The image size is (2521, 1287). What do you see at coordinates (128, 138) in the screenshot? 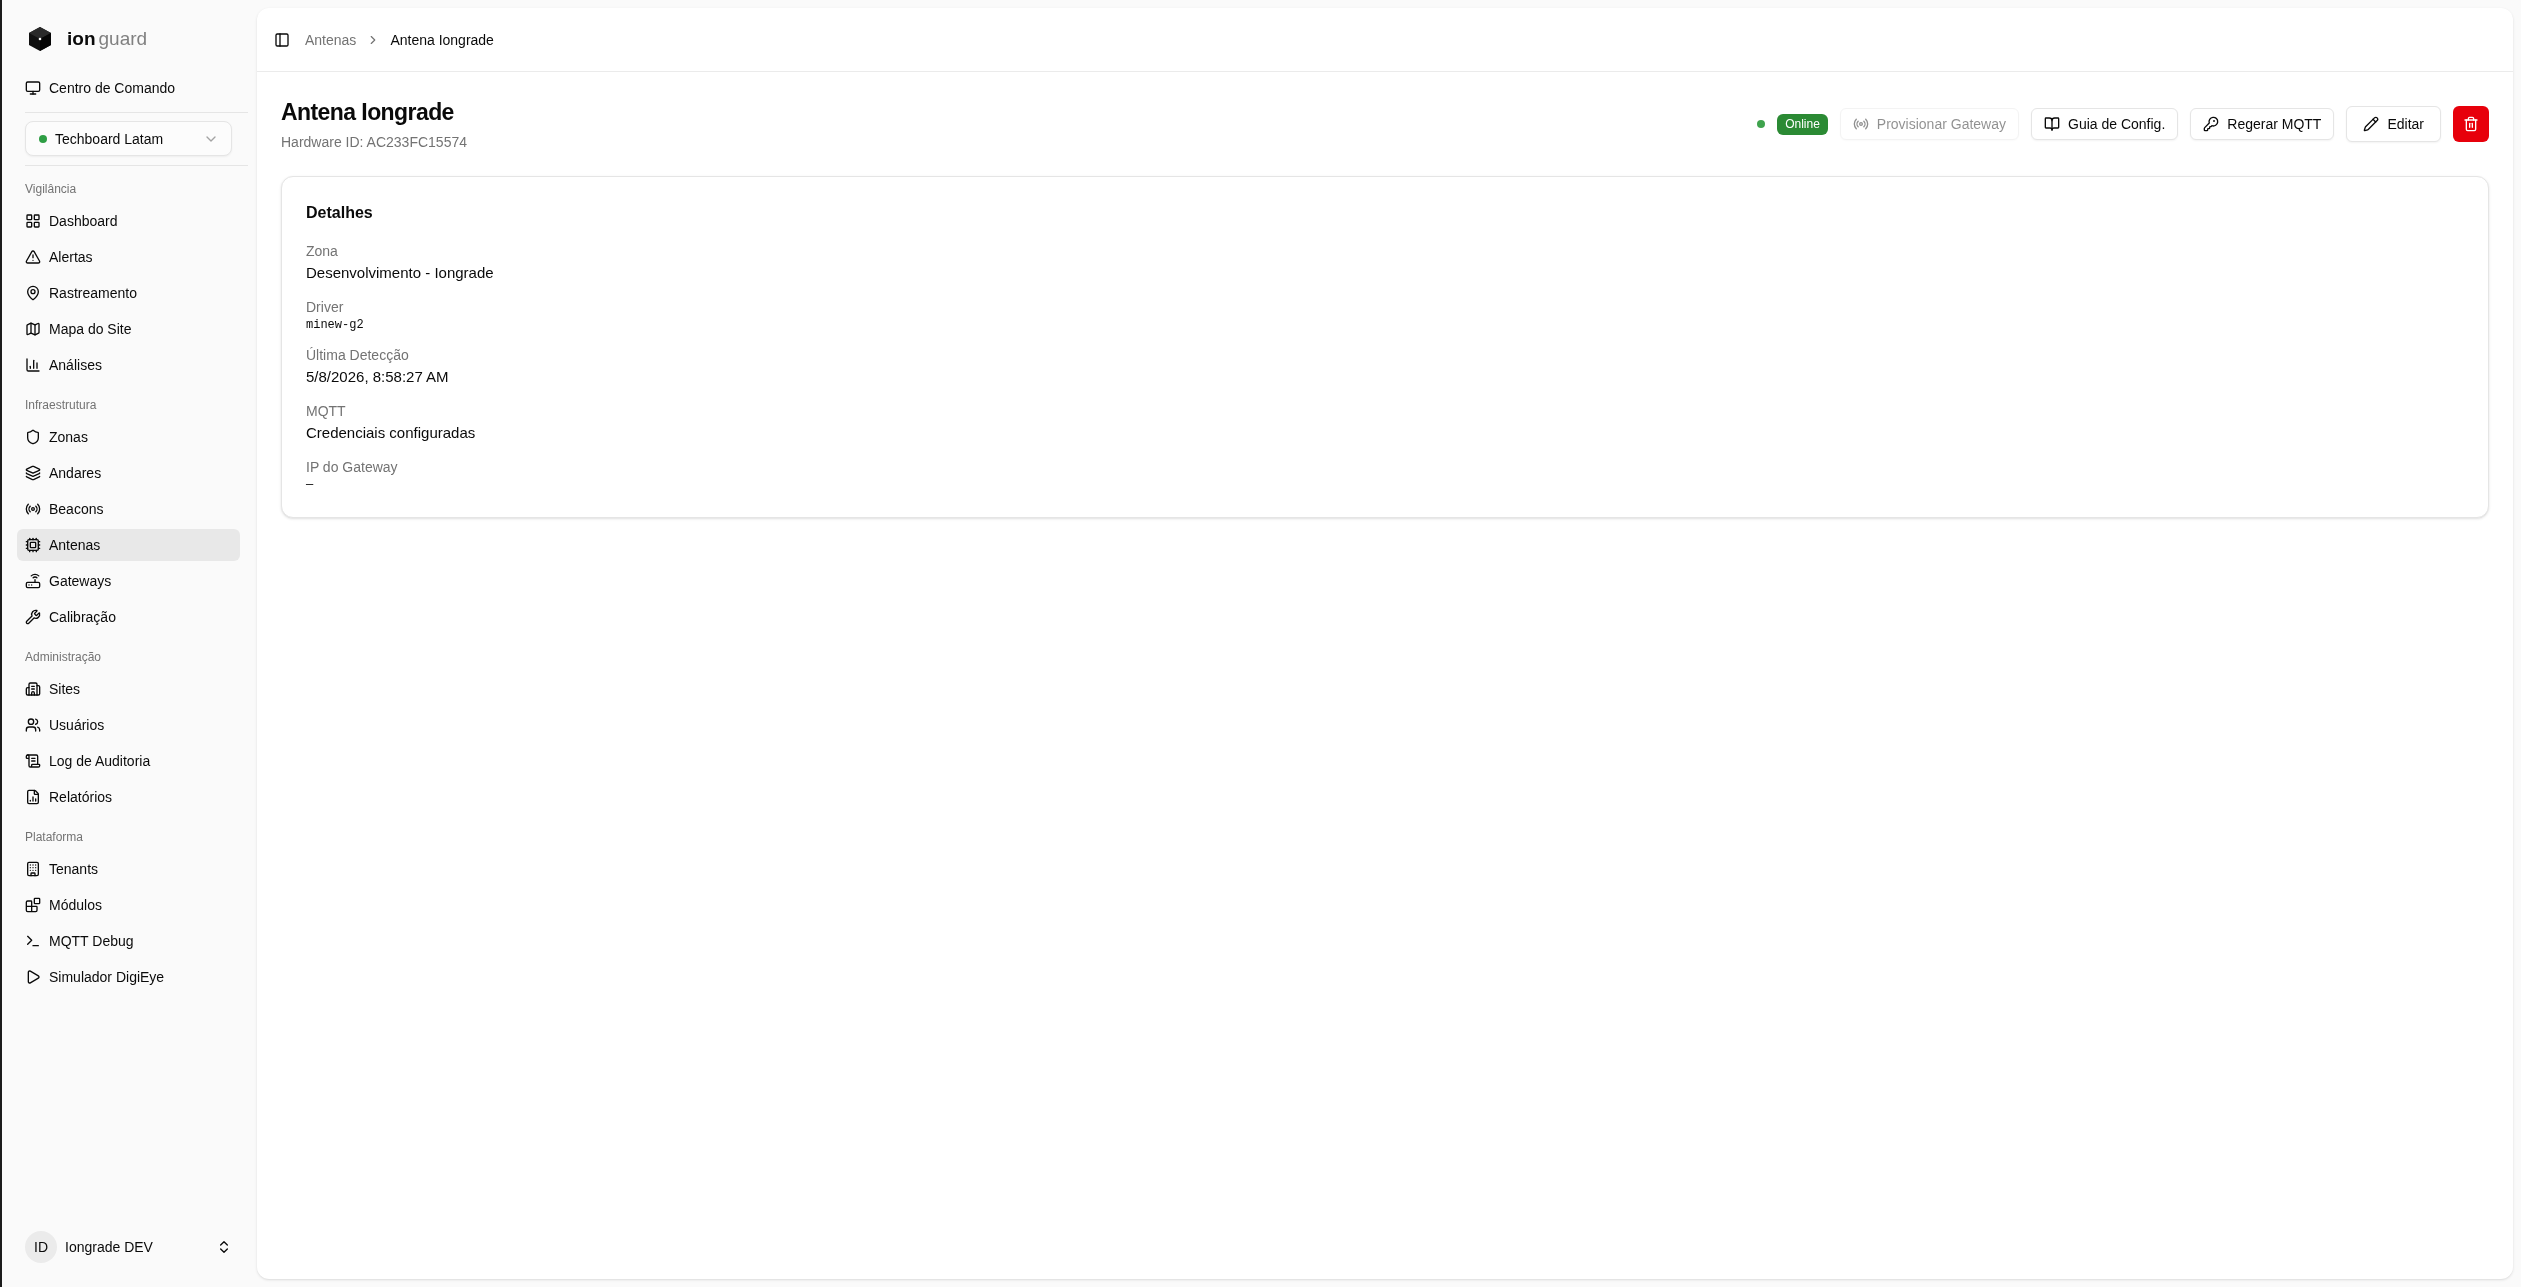
I see `tenant-select: Techboard Latam` at bounding box center [128, 138].